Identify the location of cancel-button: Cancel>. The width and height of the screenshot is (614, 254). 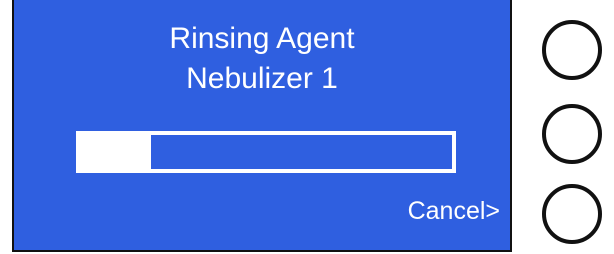
(454, 211).